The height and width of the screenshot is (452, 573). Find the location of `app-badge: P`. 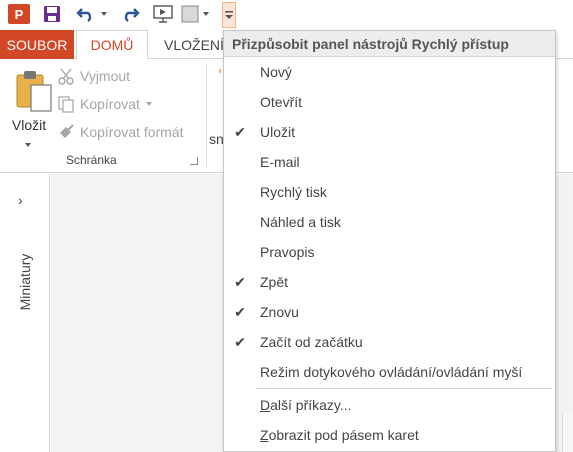

app-badge: P is located at coordinates (19, 14).